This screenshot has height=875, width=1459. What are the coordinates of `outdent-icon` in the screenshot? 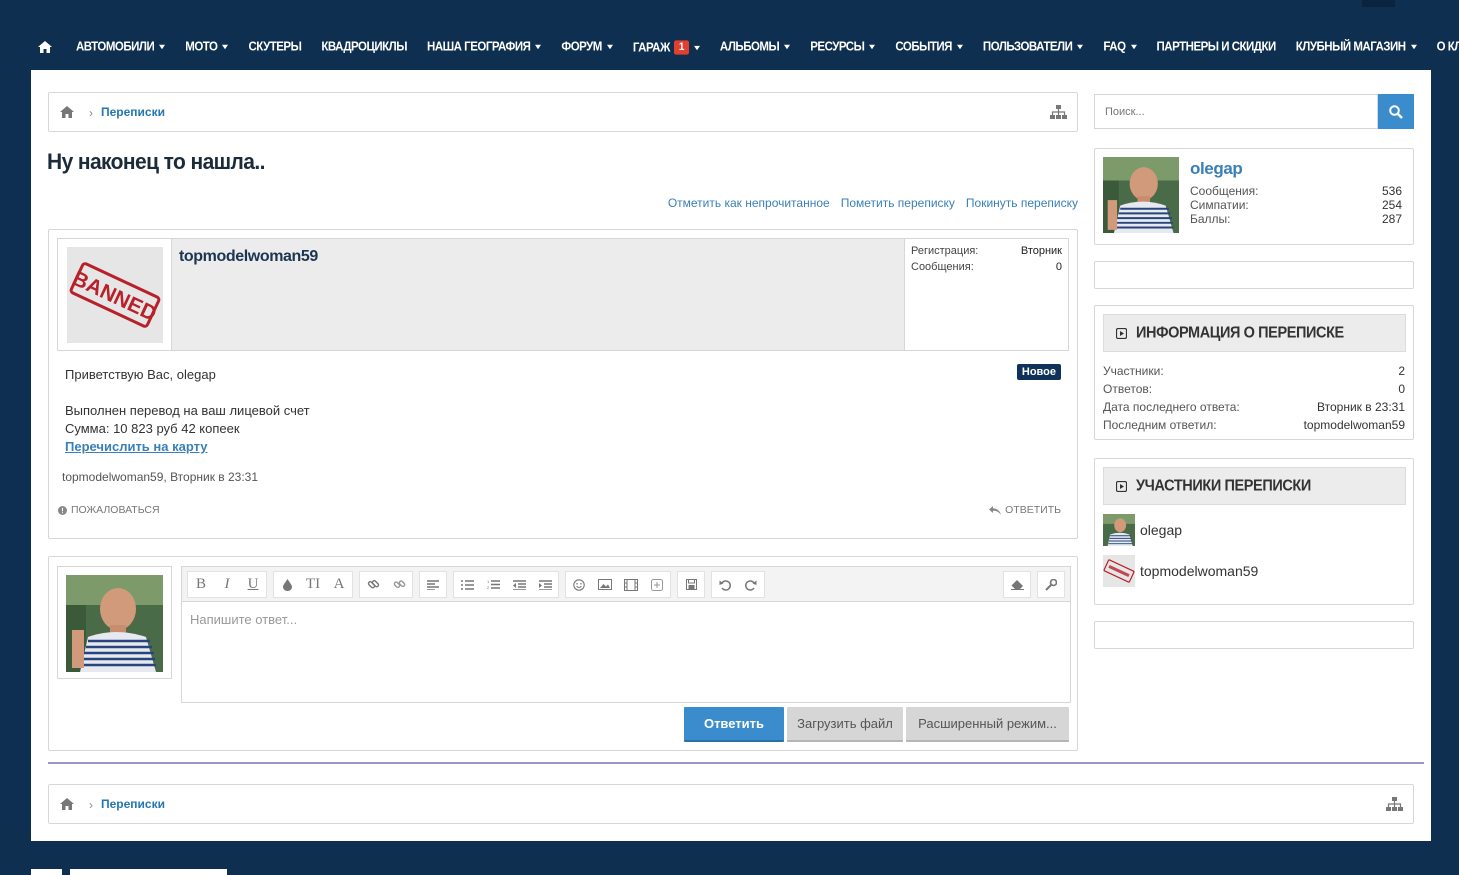 It's located at (519, 584).